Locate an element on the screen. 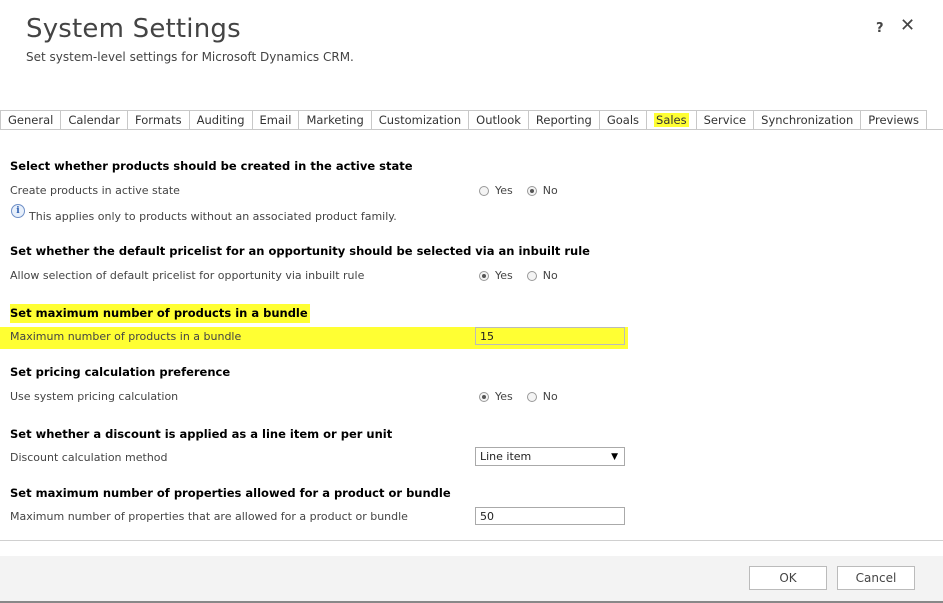 This screenshot has width=943, height=603. pricing-no-radio is located at coordinates (531, 396).